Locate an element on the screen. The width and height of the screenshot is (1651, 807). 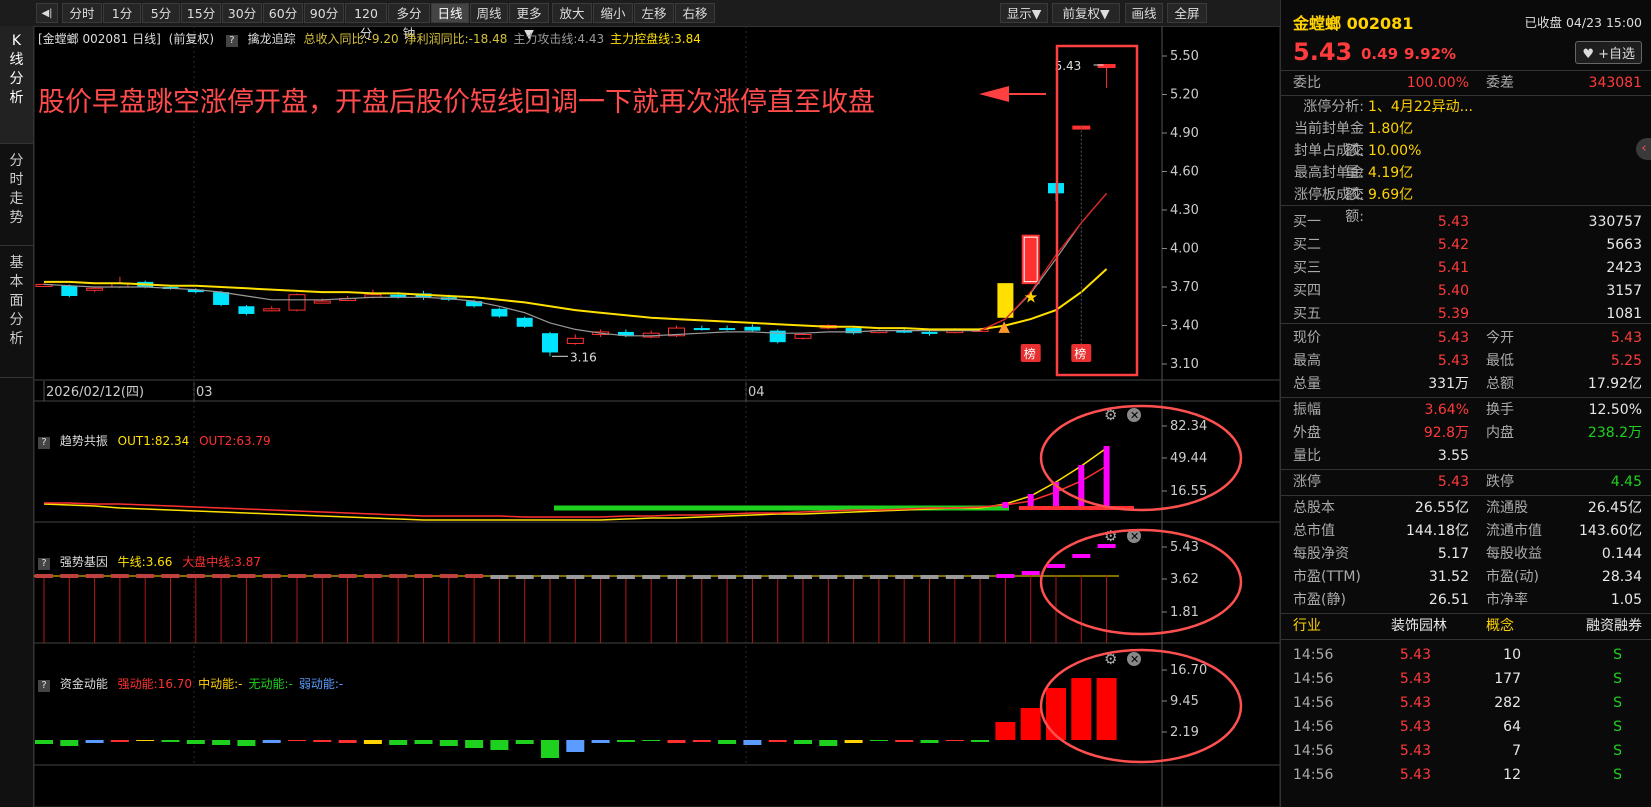
period-button-6: 90分 is located at coordinates (324, 13).